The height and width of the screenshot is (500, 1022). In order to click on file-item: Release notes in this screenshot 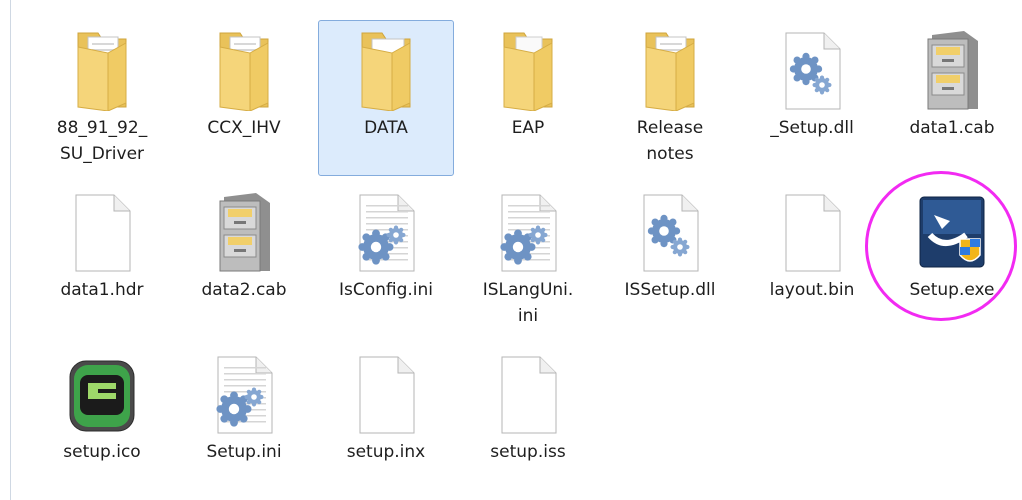, I will do `click(670, 98)`.